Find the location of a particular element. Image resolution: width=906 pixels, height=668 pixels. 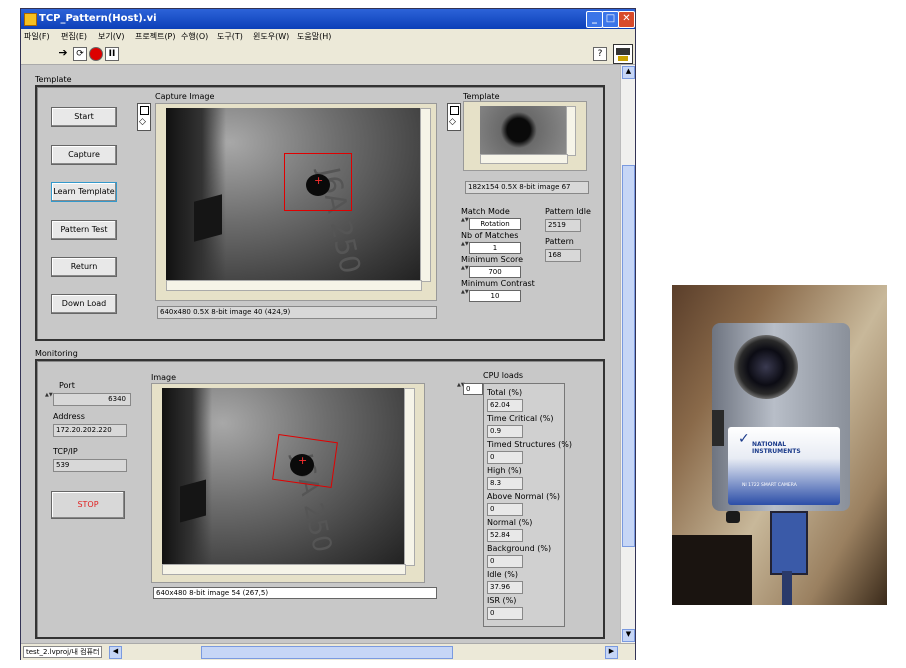

menu-edit: 편집(E) is located at coordinates (74, 36).